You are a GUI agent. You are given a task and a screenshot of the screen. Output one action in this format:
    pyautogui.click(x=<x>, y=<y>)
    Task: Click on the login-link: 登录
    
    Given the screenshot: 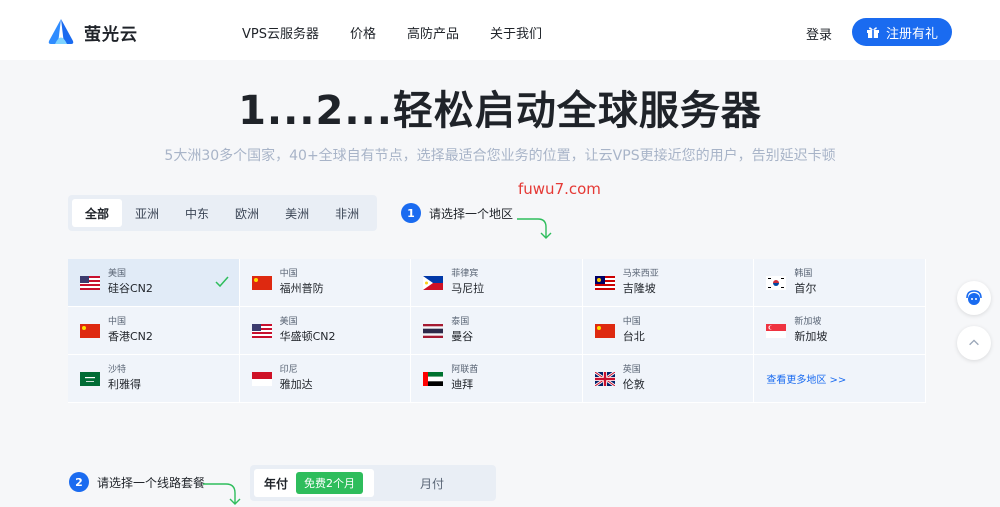 What is the action you would take?
    pyautogui.click(x=819, y=33)
    